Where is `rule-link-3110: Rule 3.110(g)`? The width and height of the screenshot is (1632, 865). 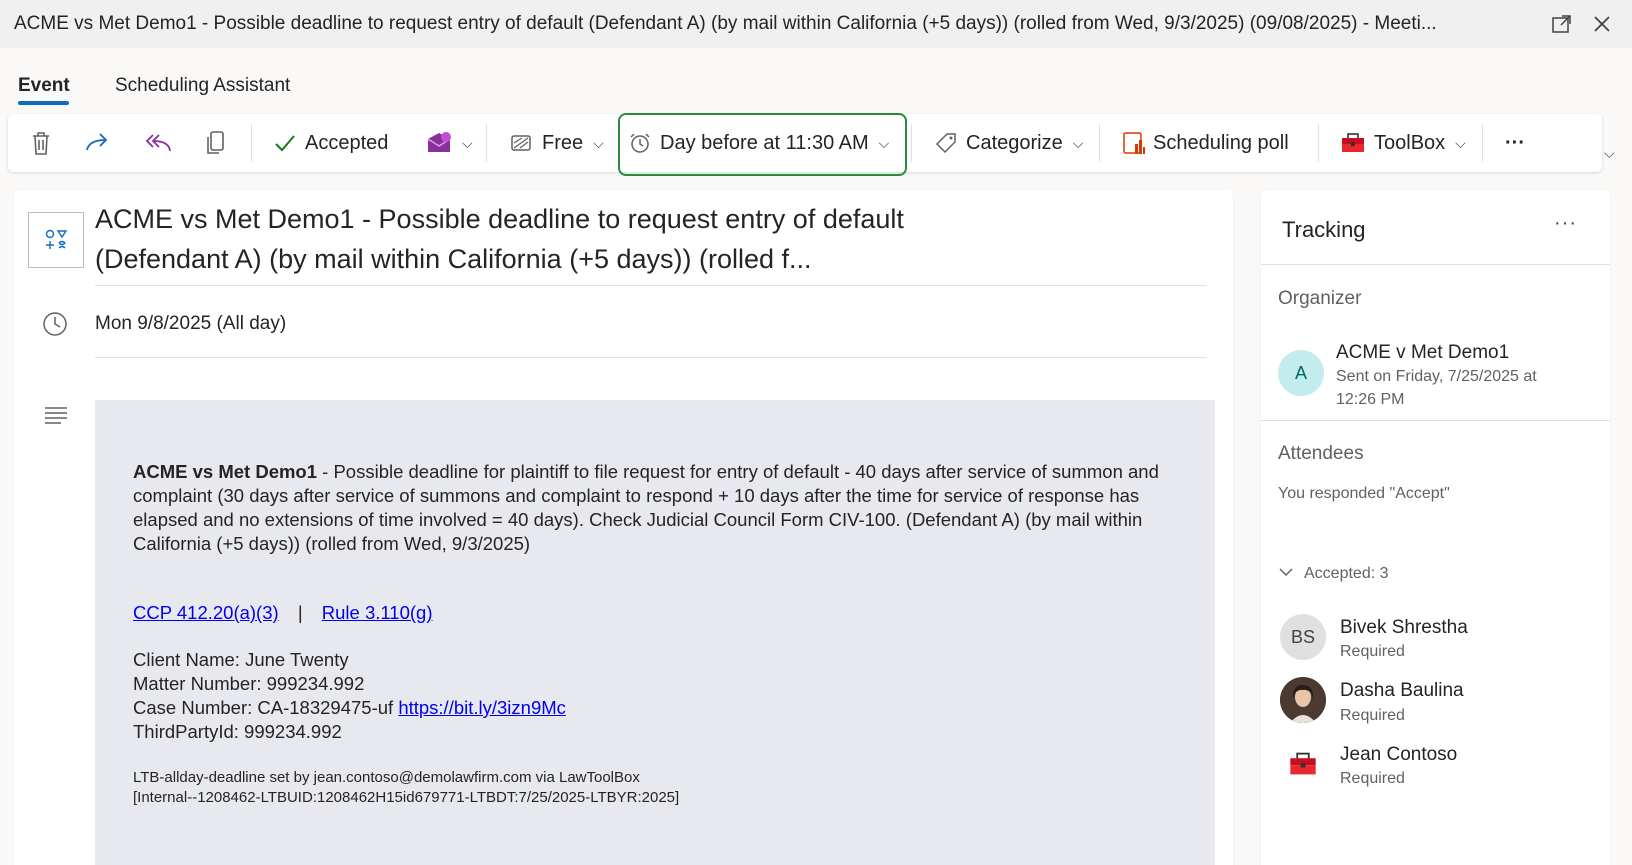
rule-link-3110: Rule 3.110(g) is located at coordinates (377, 612).